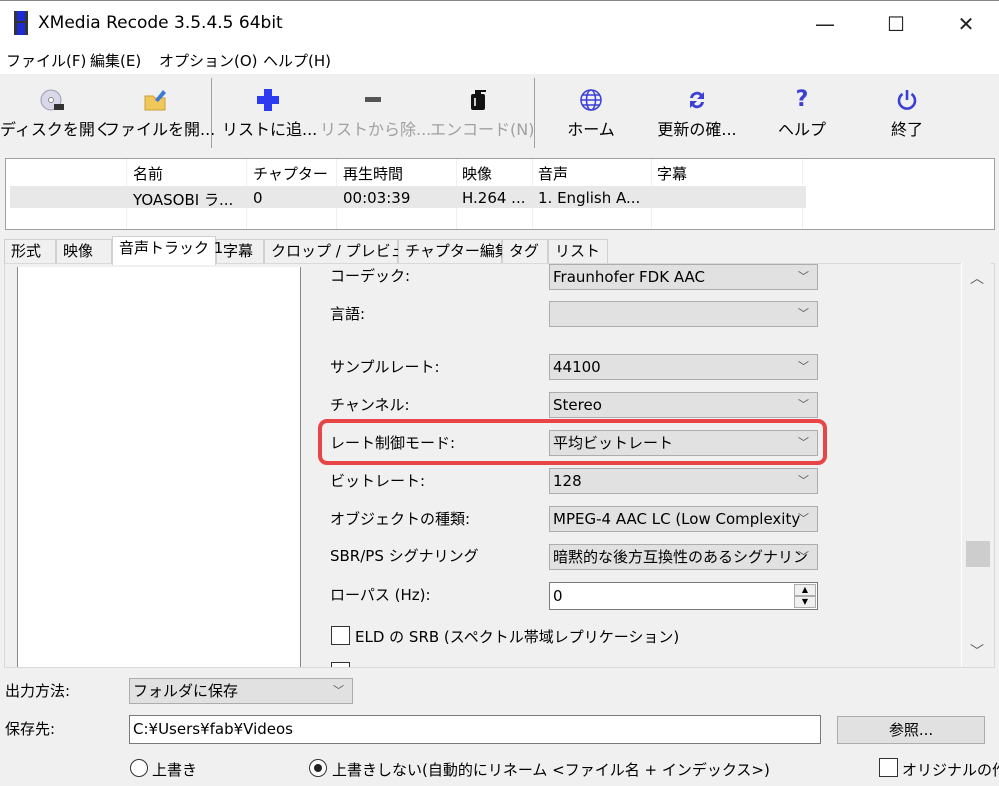  Describe the element at coordinates (578, 251) in the screenshot. I see `tab-list: リスト` at that location.